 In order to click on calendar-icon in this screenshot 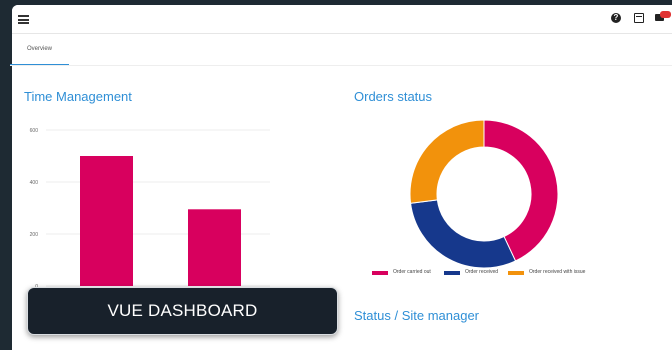, I will do `click(639, 18)`.